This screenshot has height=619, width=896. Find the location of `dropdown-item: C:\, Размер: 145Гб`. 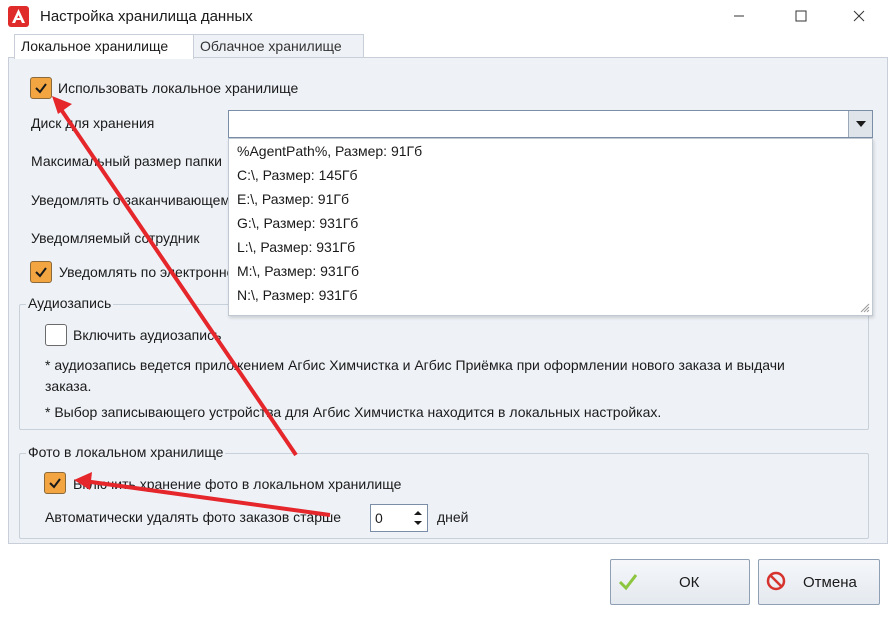

dropdown-item: C:\, Размер: 145Гб is located at coordinates (550, 175).